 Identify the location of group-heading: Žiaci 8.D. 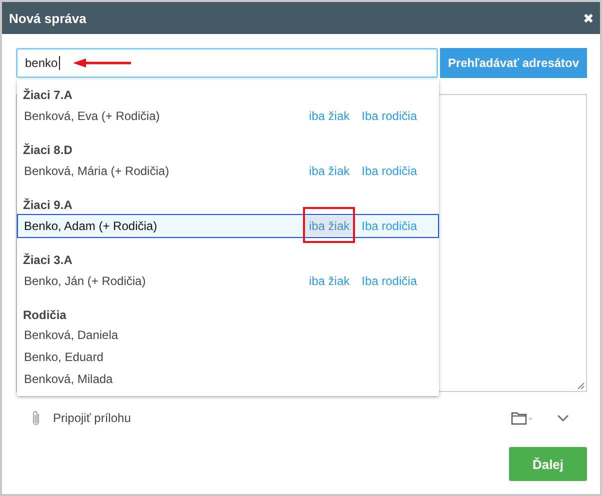
(48, 150).